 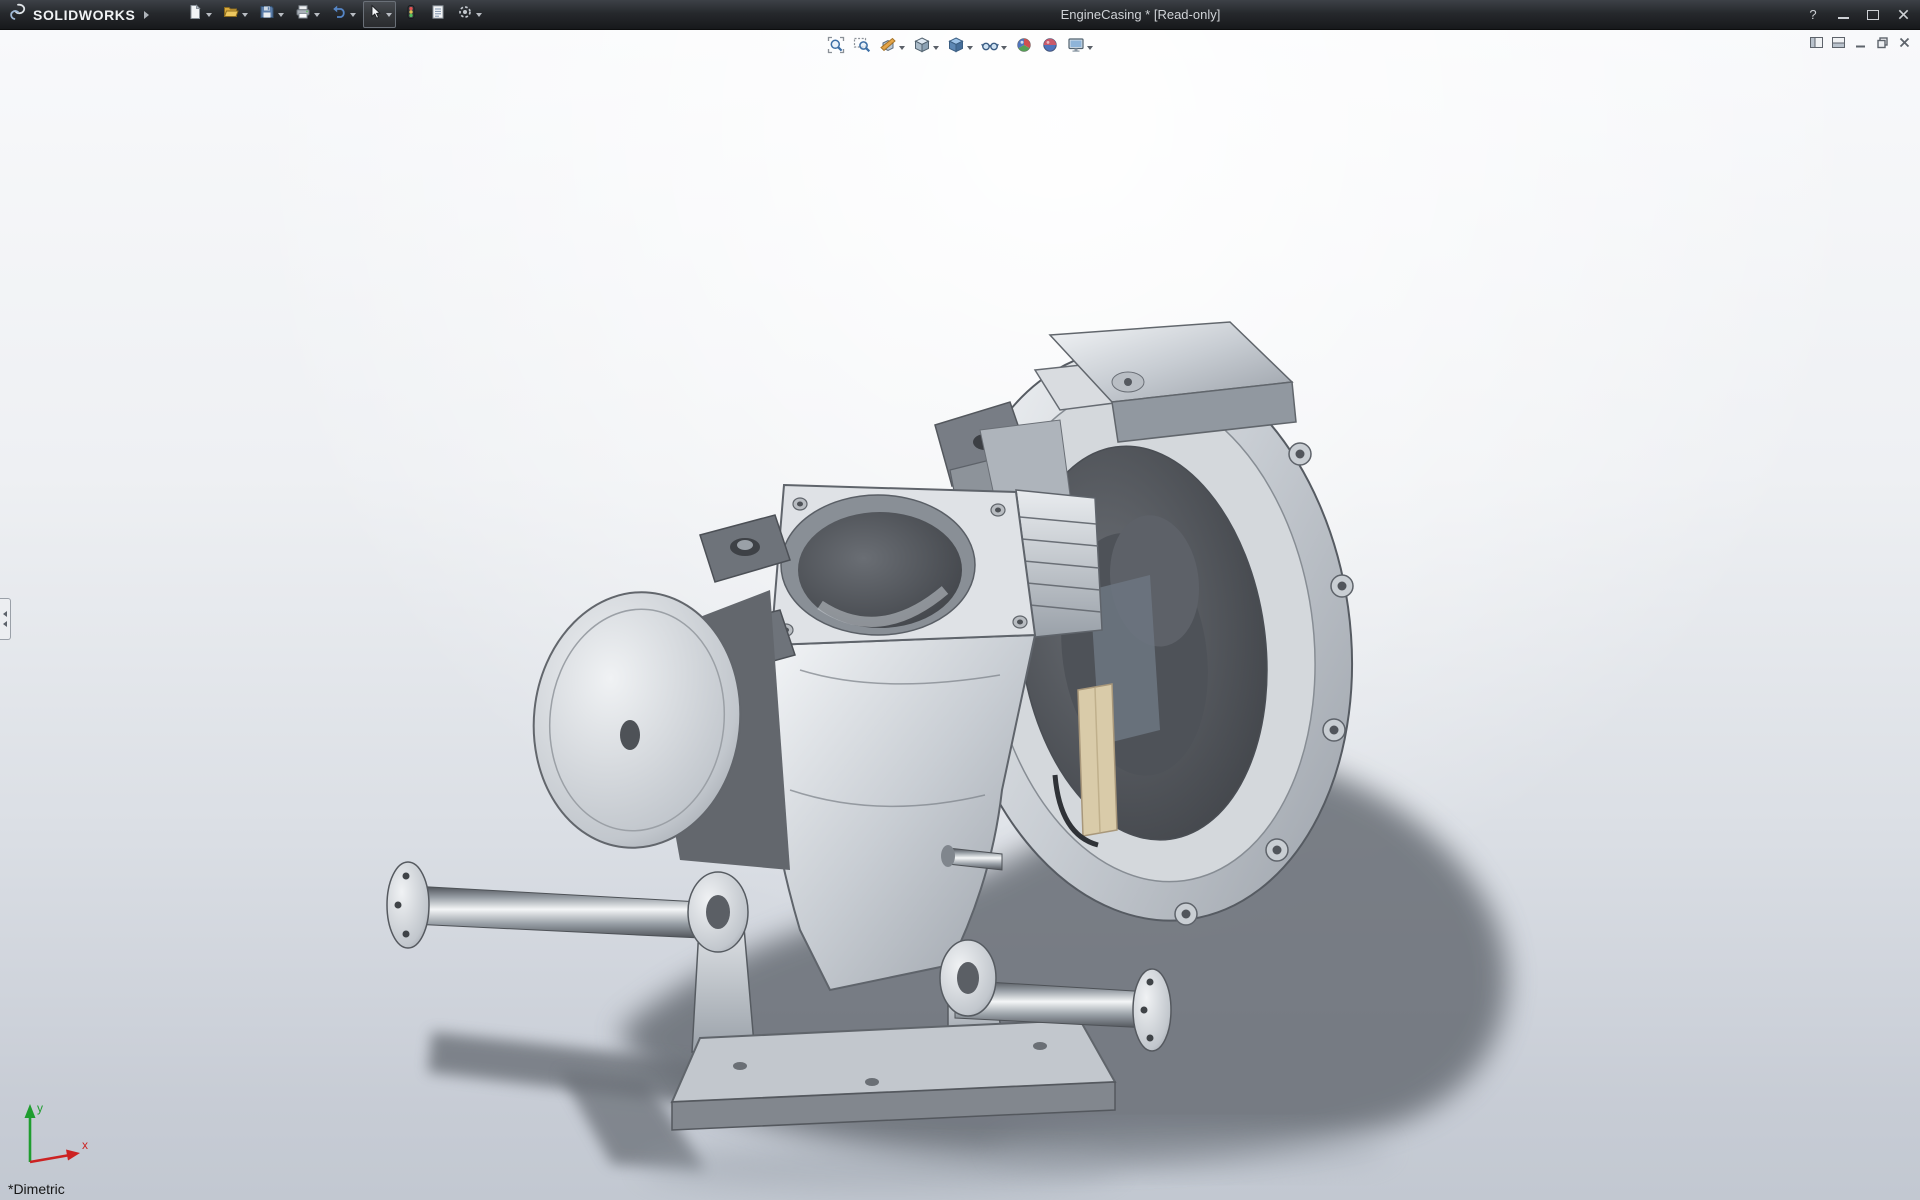 I want to click on titlebar: SOLIDWORKS EngineCasing * [Read-only] ?, so click(x=960, y=15).